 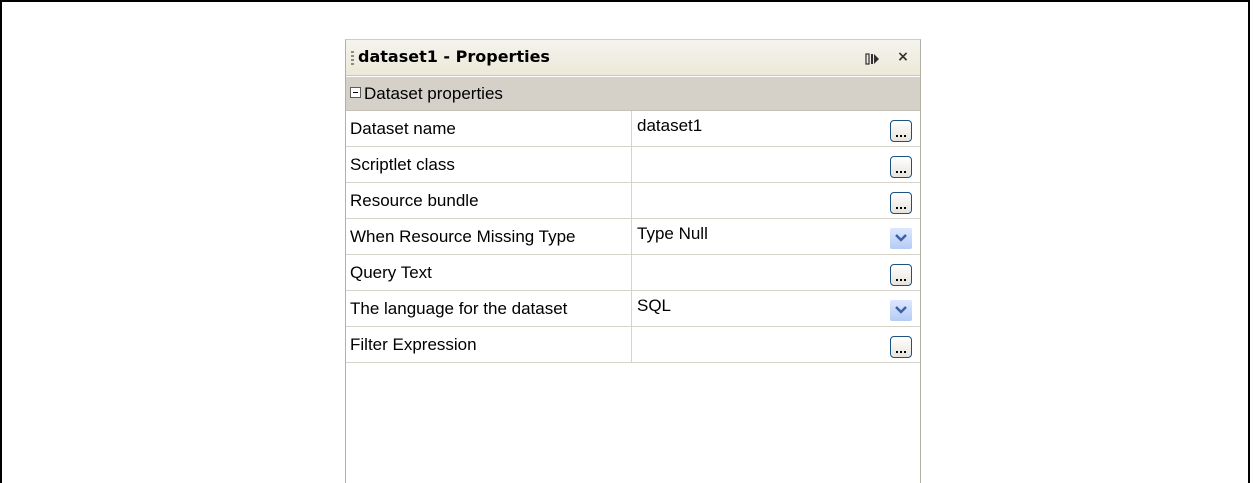 I want to click on collapse-icon, so click(x=355, y=92).